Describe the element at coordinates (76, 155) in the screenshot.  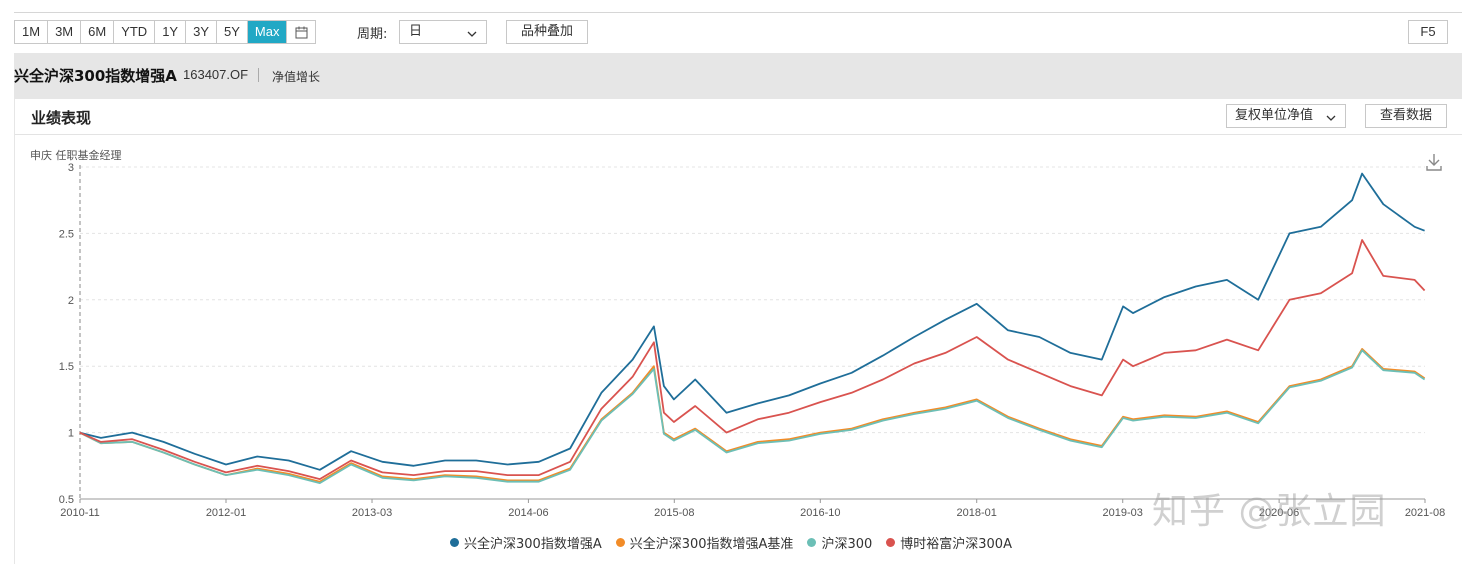
I see `manager-note: 申庆 任职基金经理` at that location.